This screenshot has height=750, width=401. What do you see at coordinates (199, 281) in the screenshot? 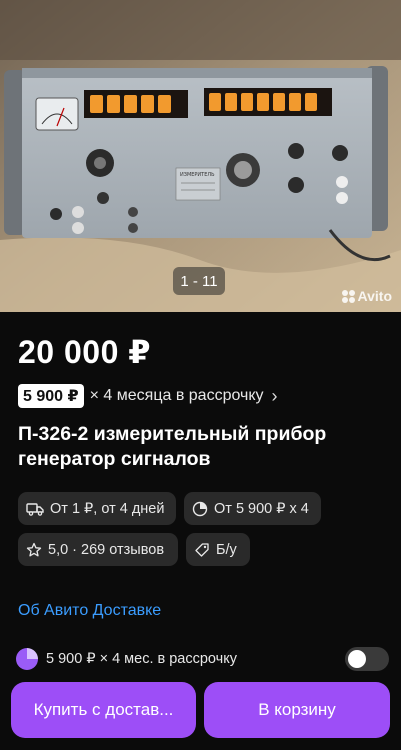
I see `photo-counter: 1 - 11` at bounding box center [199, 281].